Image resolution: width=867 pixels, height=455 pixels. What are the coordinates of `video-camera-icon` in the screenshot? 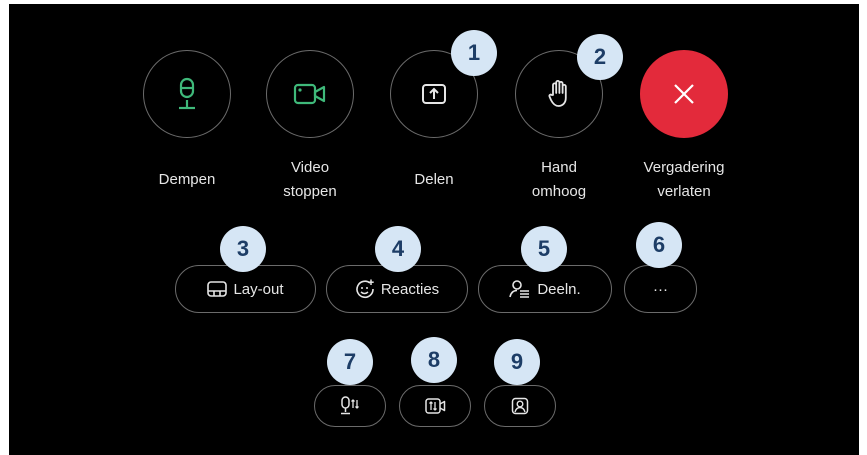 It's located at (309, 94).